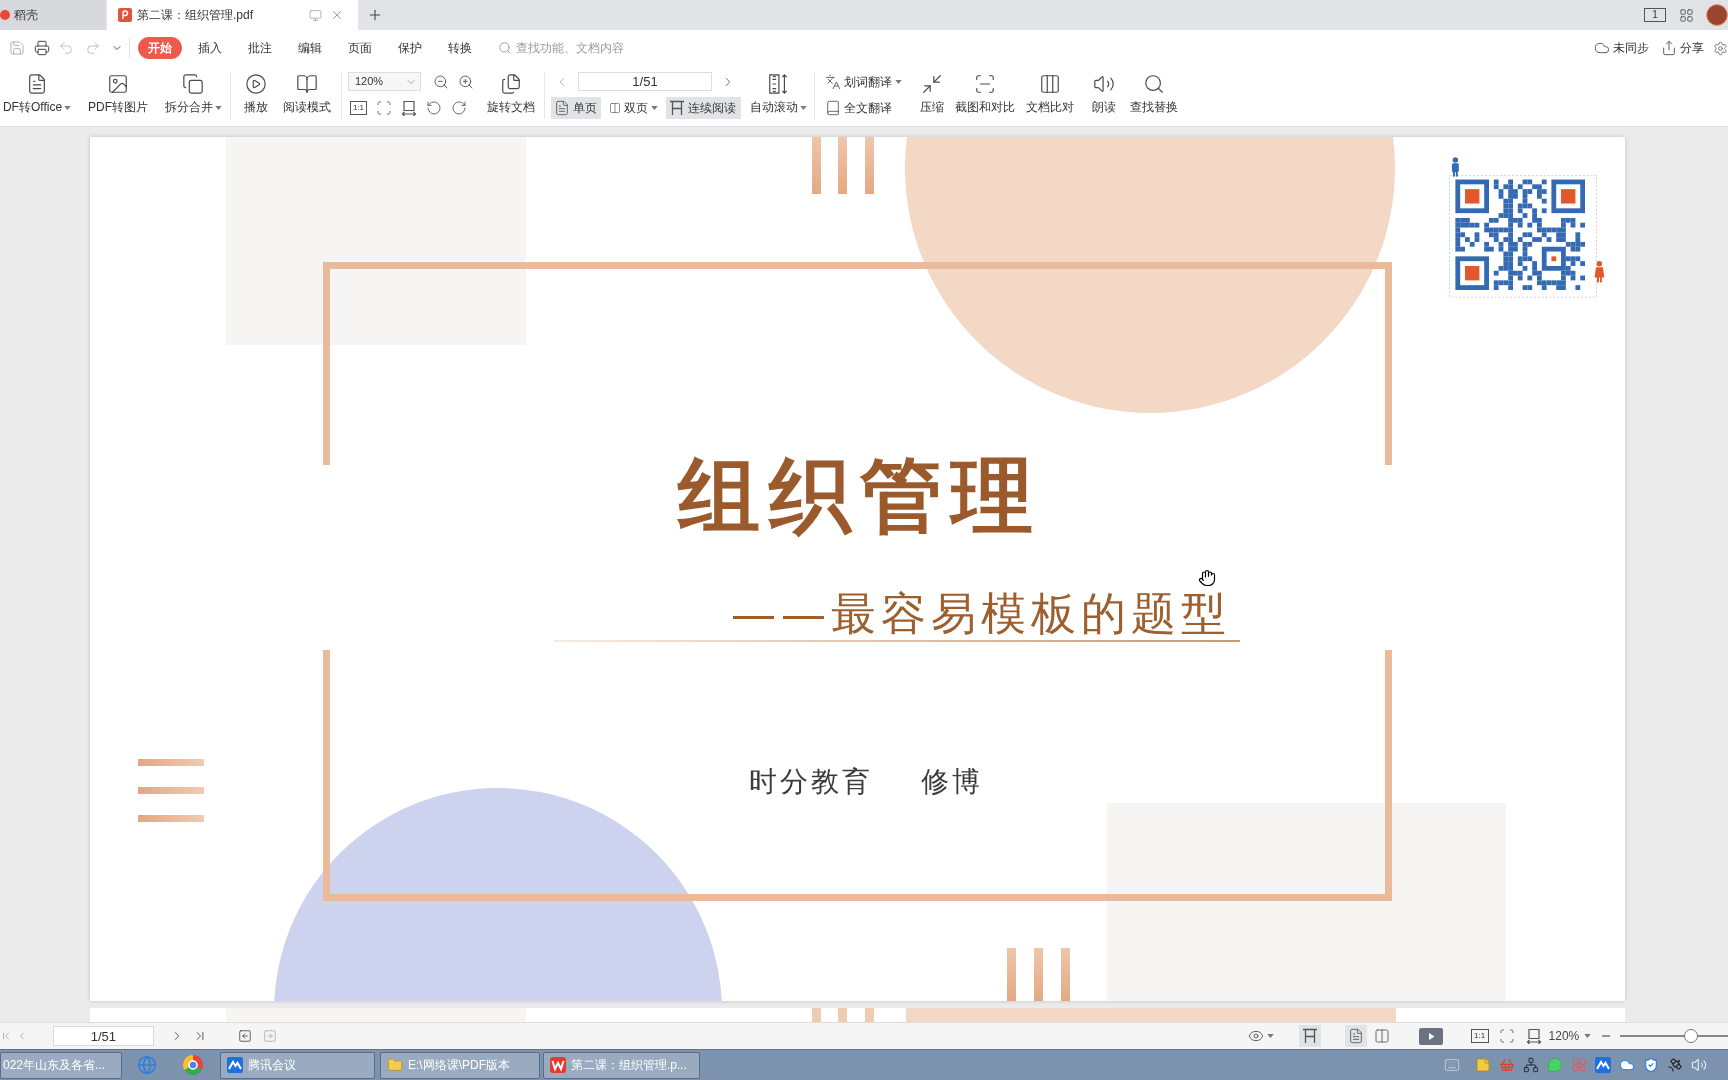 This screenshot has height=1080, width=1728. What do you see at coordinates (93, 48) in the screenshot?
I see `redo-icon` at bounding box center [93, 48].